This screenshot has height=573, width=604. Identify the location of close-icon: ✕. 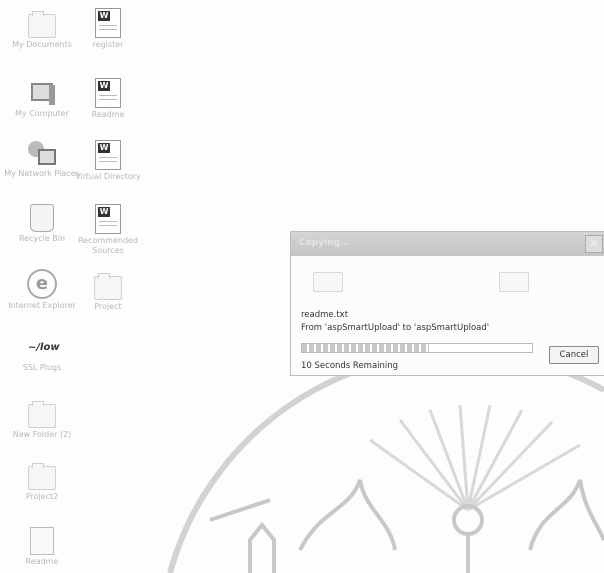
(594, 244).